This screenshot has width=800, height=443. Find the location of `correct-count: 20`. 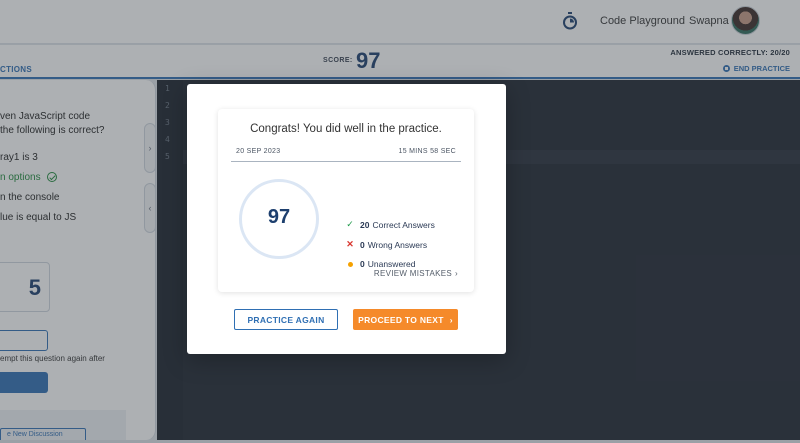

correct-count: 20 is located at coordinates (365, 224).